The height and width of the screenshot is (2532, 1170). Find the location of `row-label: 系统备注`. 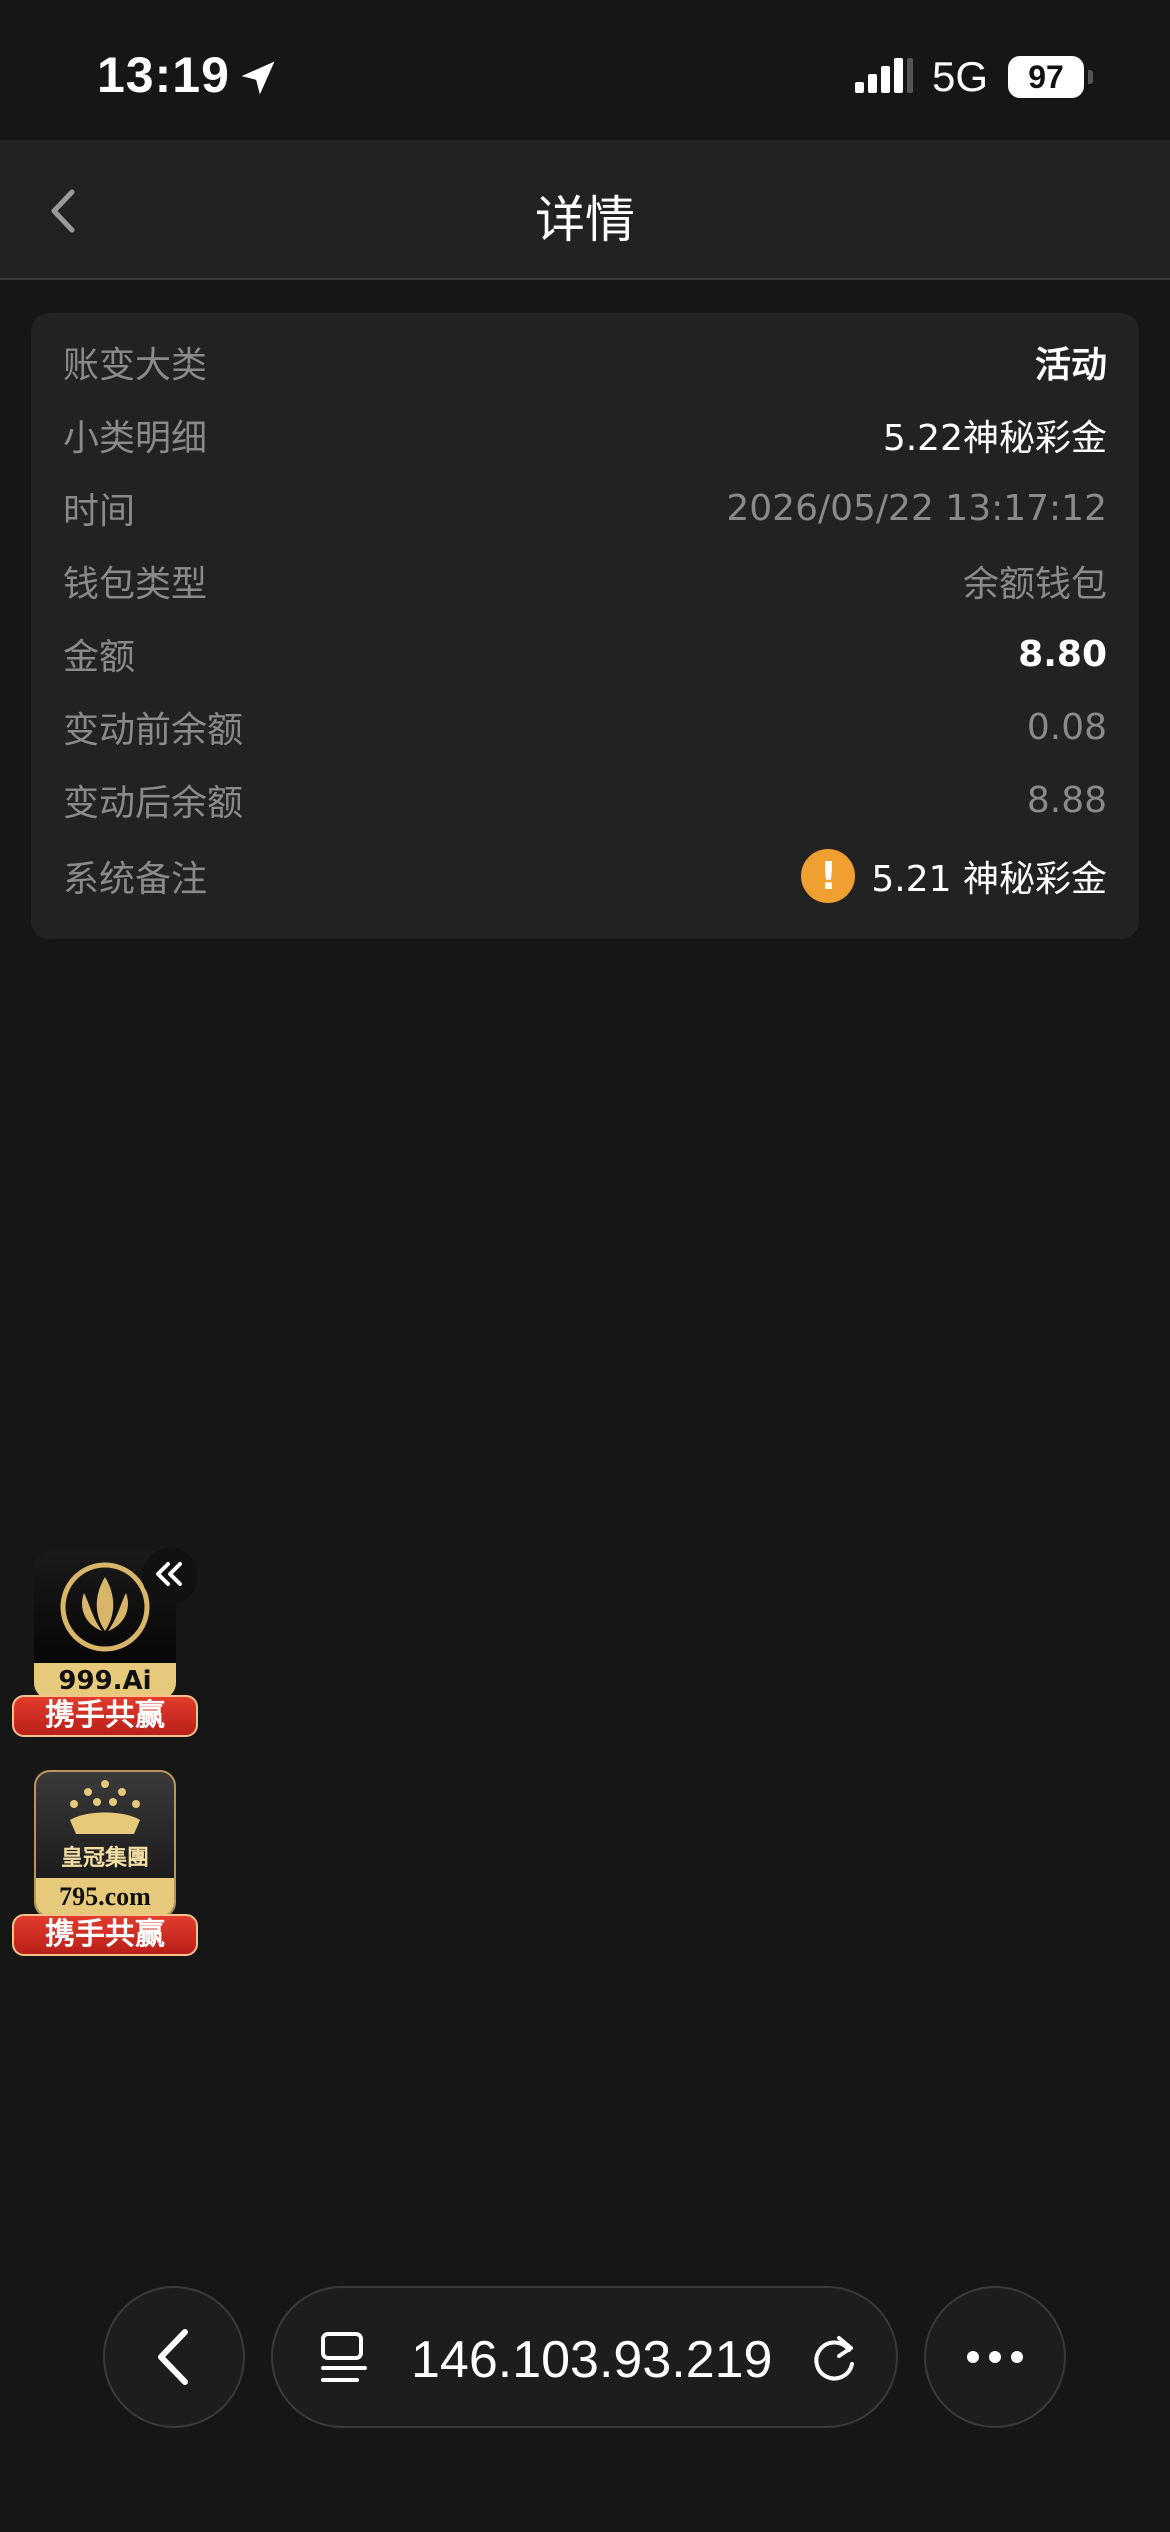

row-label: 系统备注 is located at coordinates (135, 879).